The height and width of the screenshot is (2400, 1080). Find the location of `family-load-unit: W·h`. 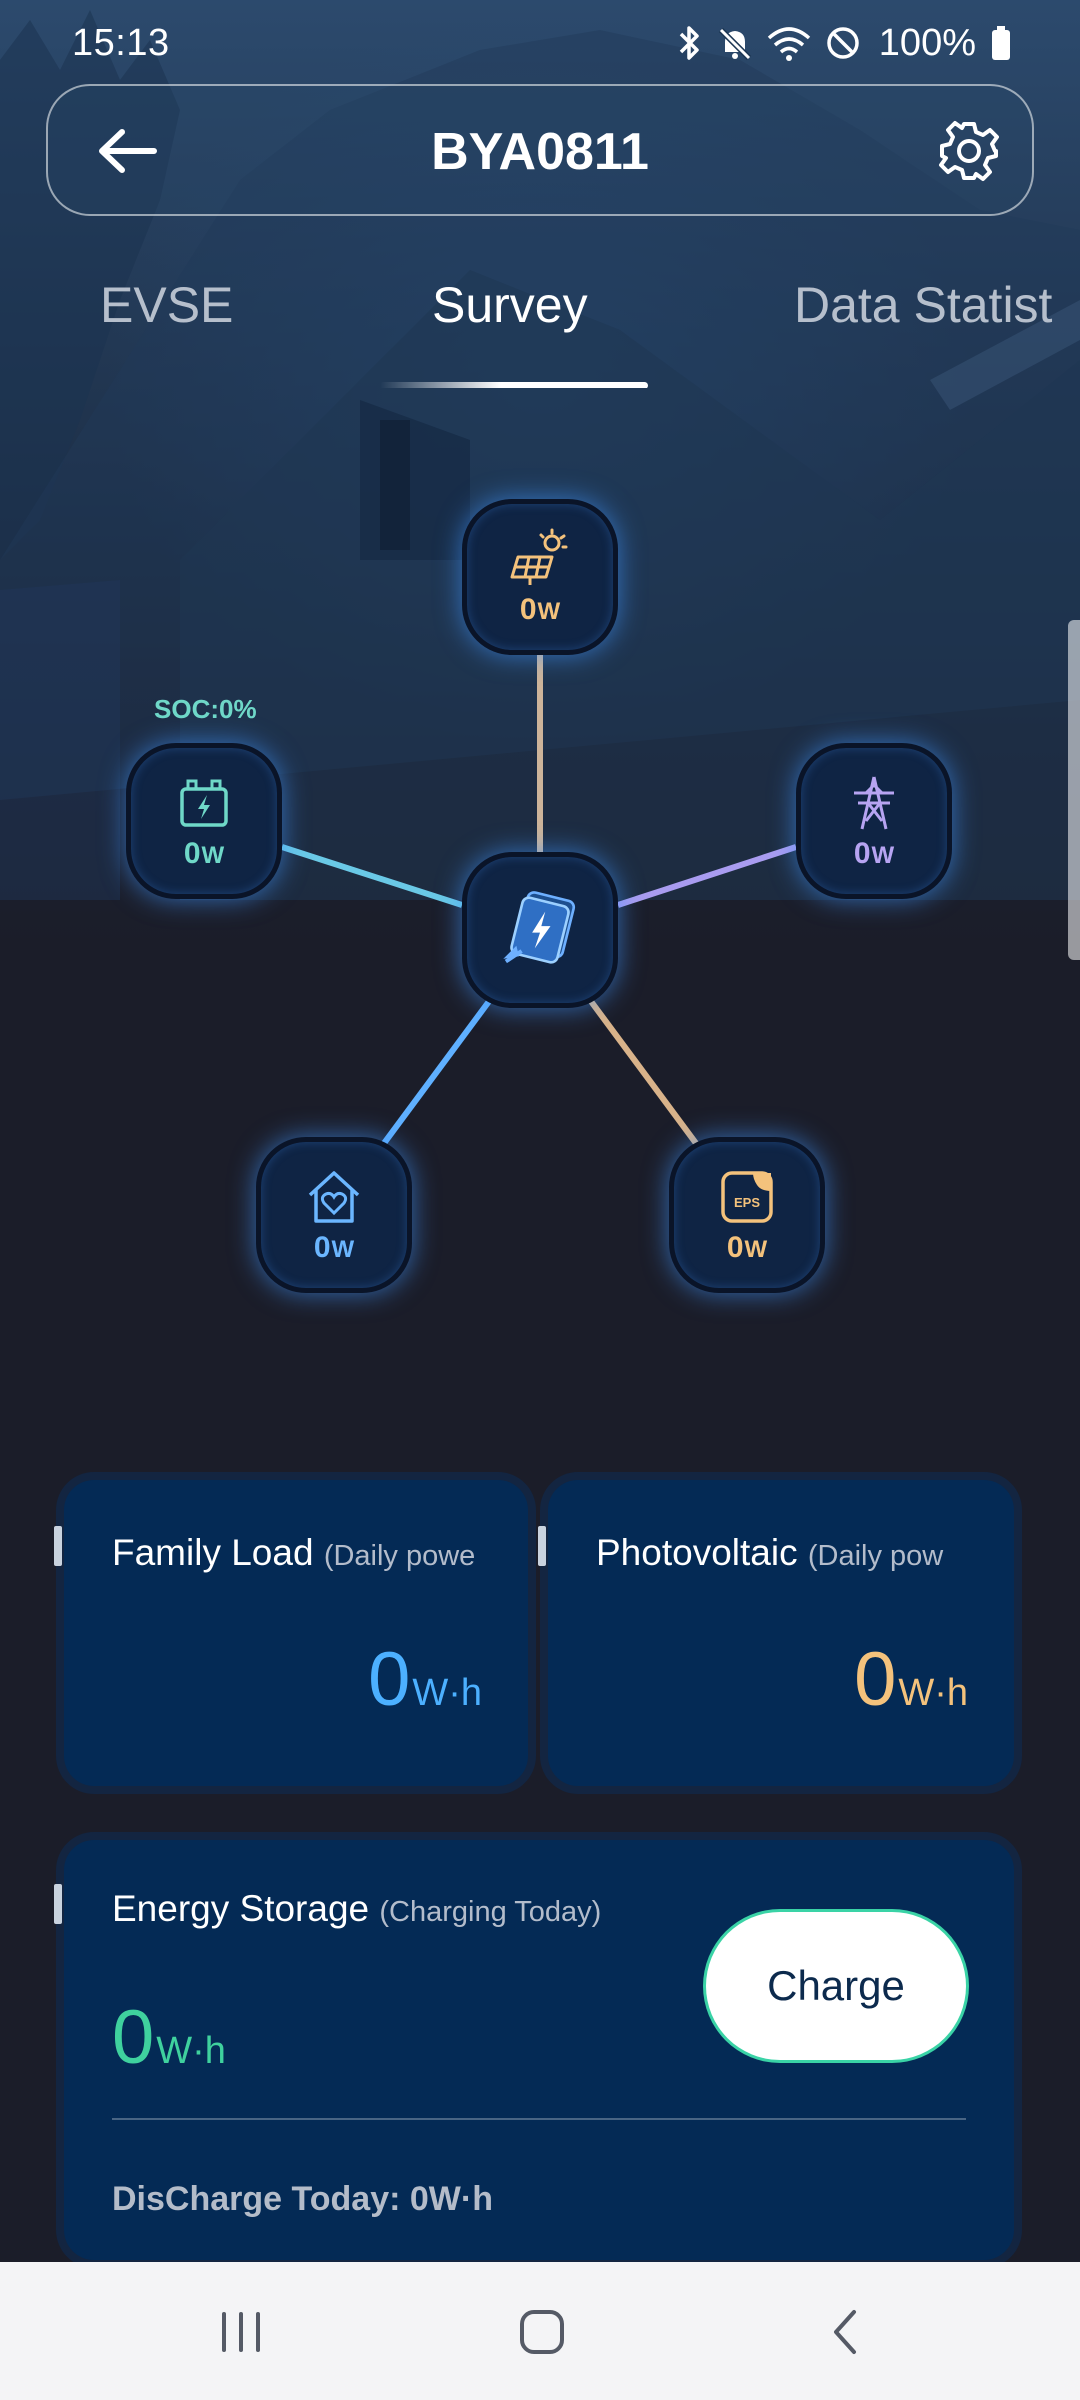

family-load-unit: W·h is located at coordinates (447, 1693).